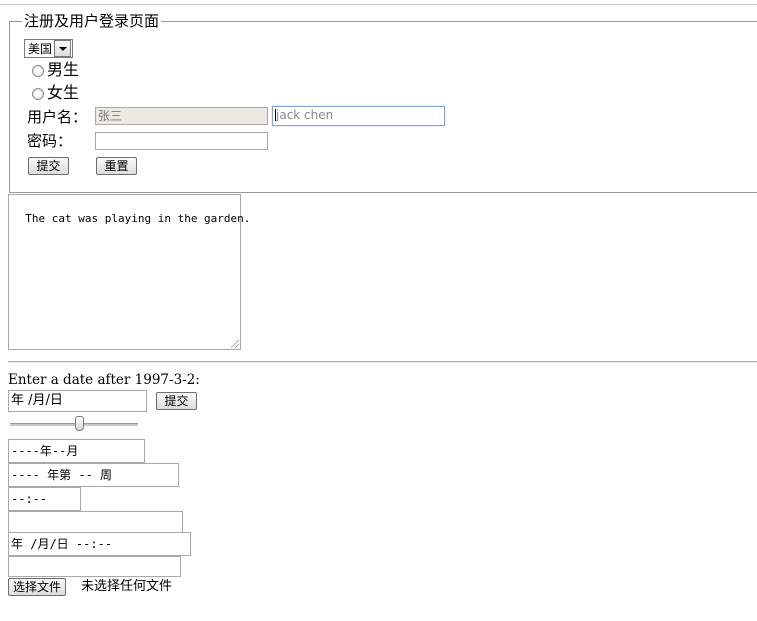 The height and width of the screenshot is (621, 757). Describe the element at coordinates (38, 94) in the screenshot. I see `radio-female` at that location.